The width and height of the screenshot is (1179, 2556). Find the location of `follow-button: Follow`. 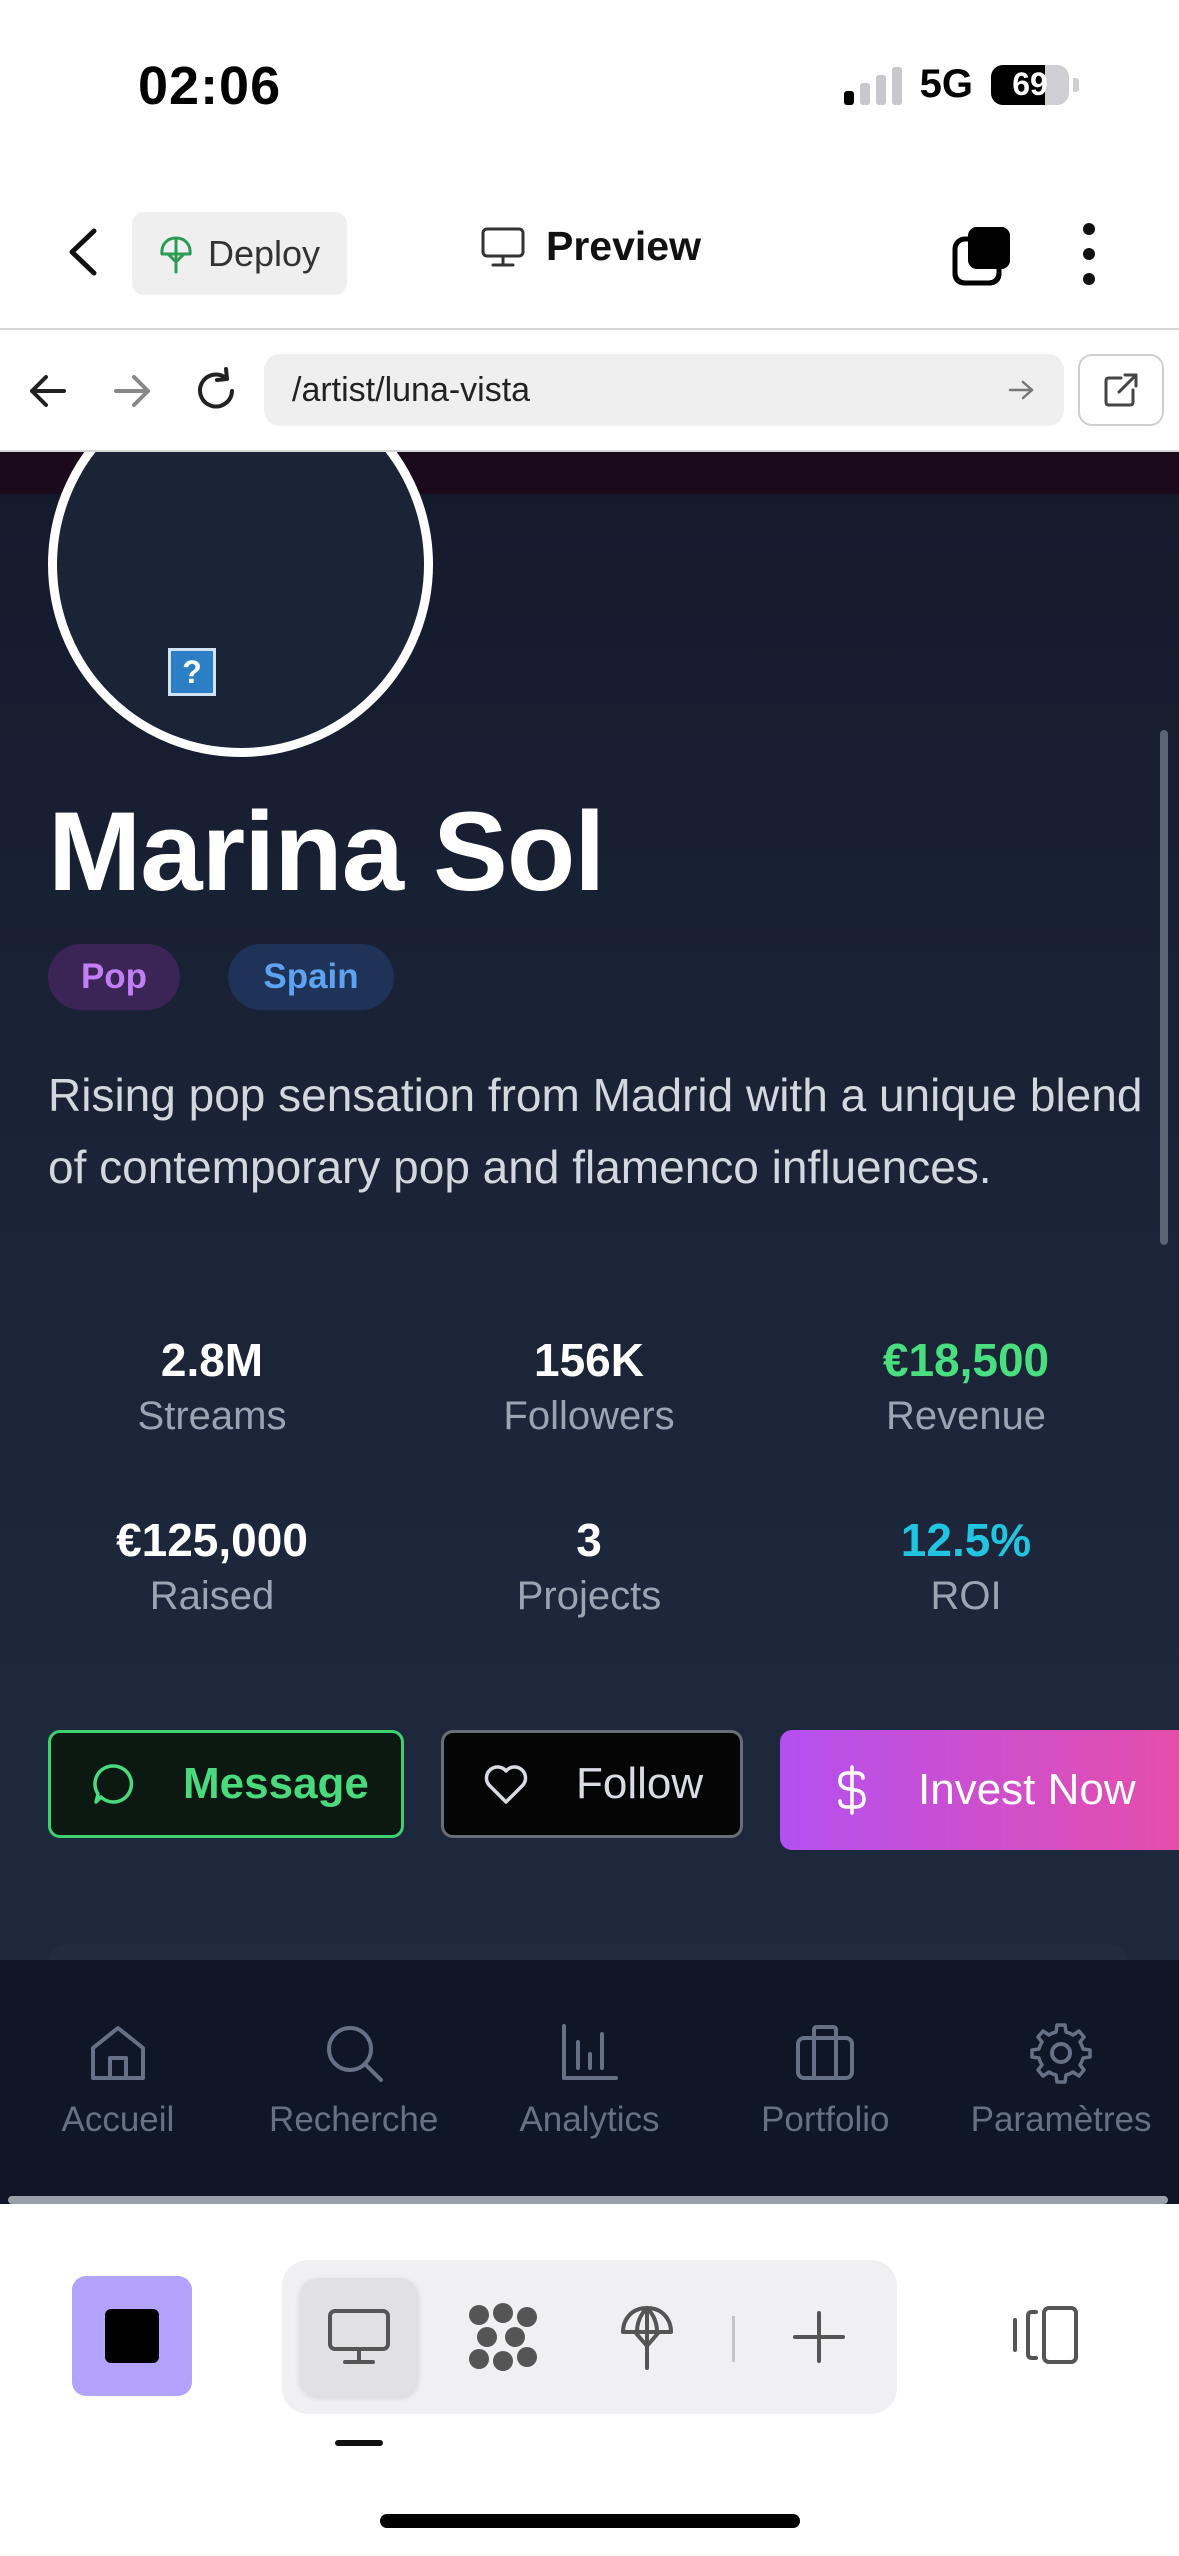

follow-button: Follow is located at coordinates (592, 1784).